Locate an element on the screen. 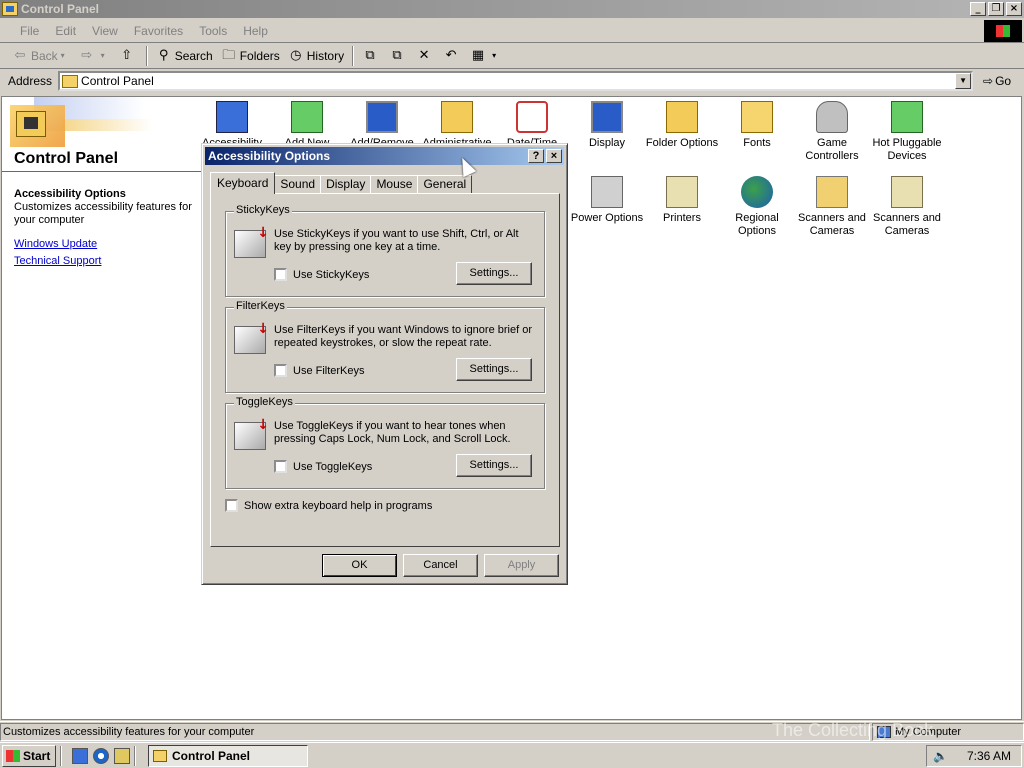 Image resolution: width=1024 pixels, height=768 pixels. delete-button: ✕ is located at coordinates (425, 56).